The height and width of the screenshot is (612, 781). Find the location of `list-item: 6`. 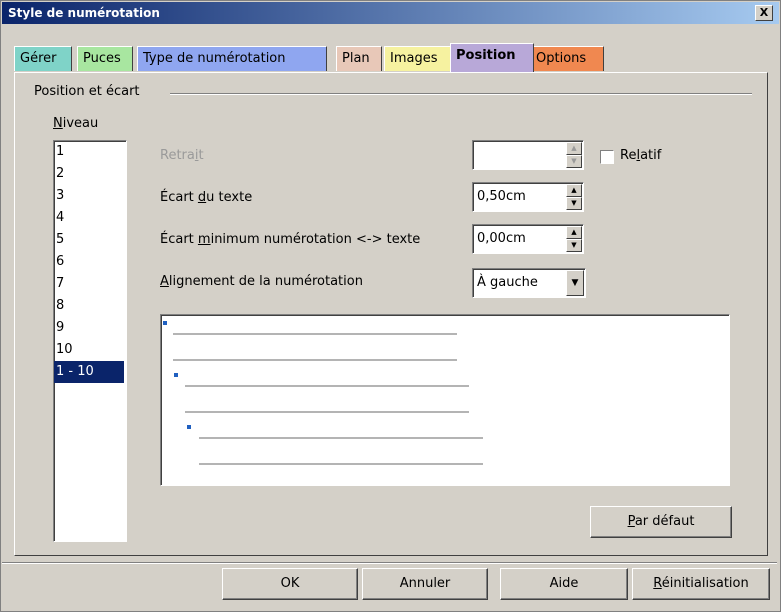

list-item: 6 is located at coordinates (90, 262).